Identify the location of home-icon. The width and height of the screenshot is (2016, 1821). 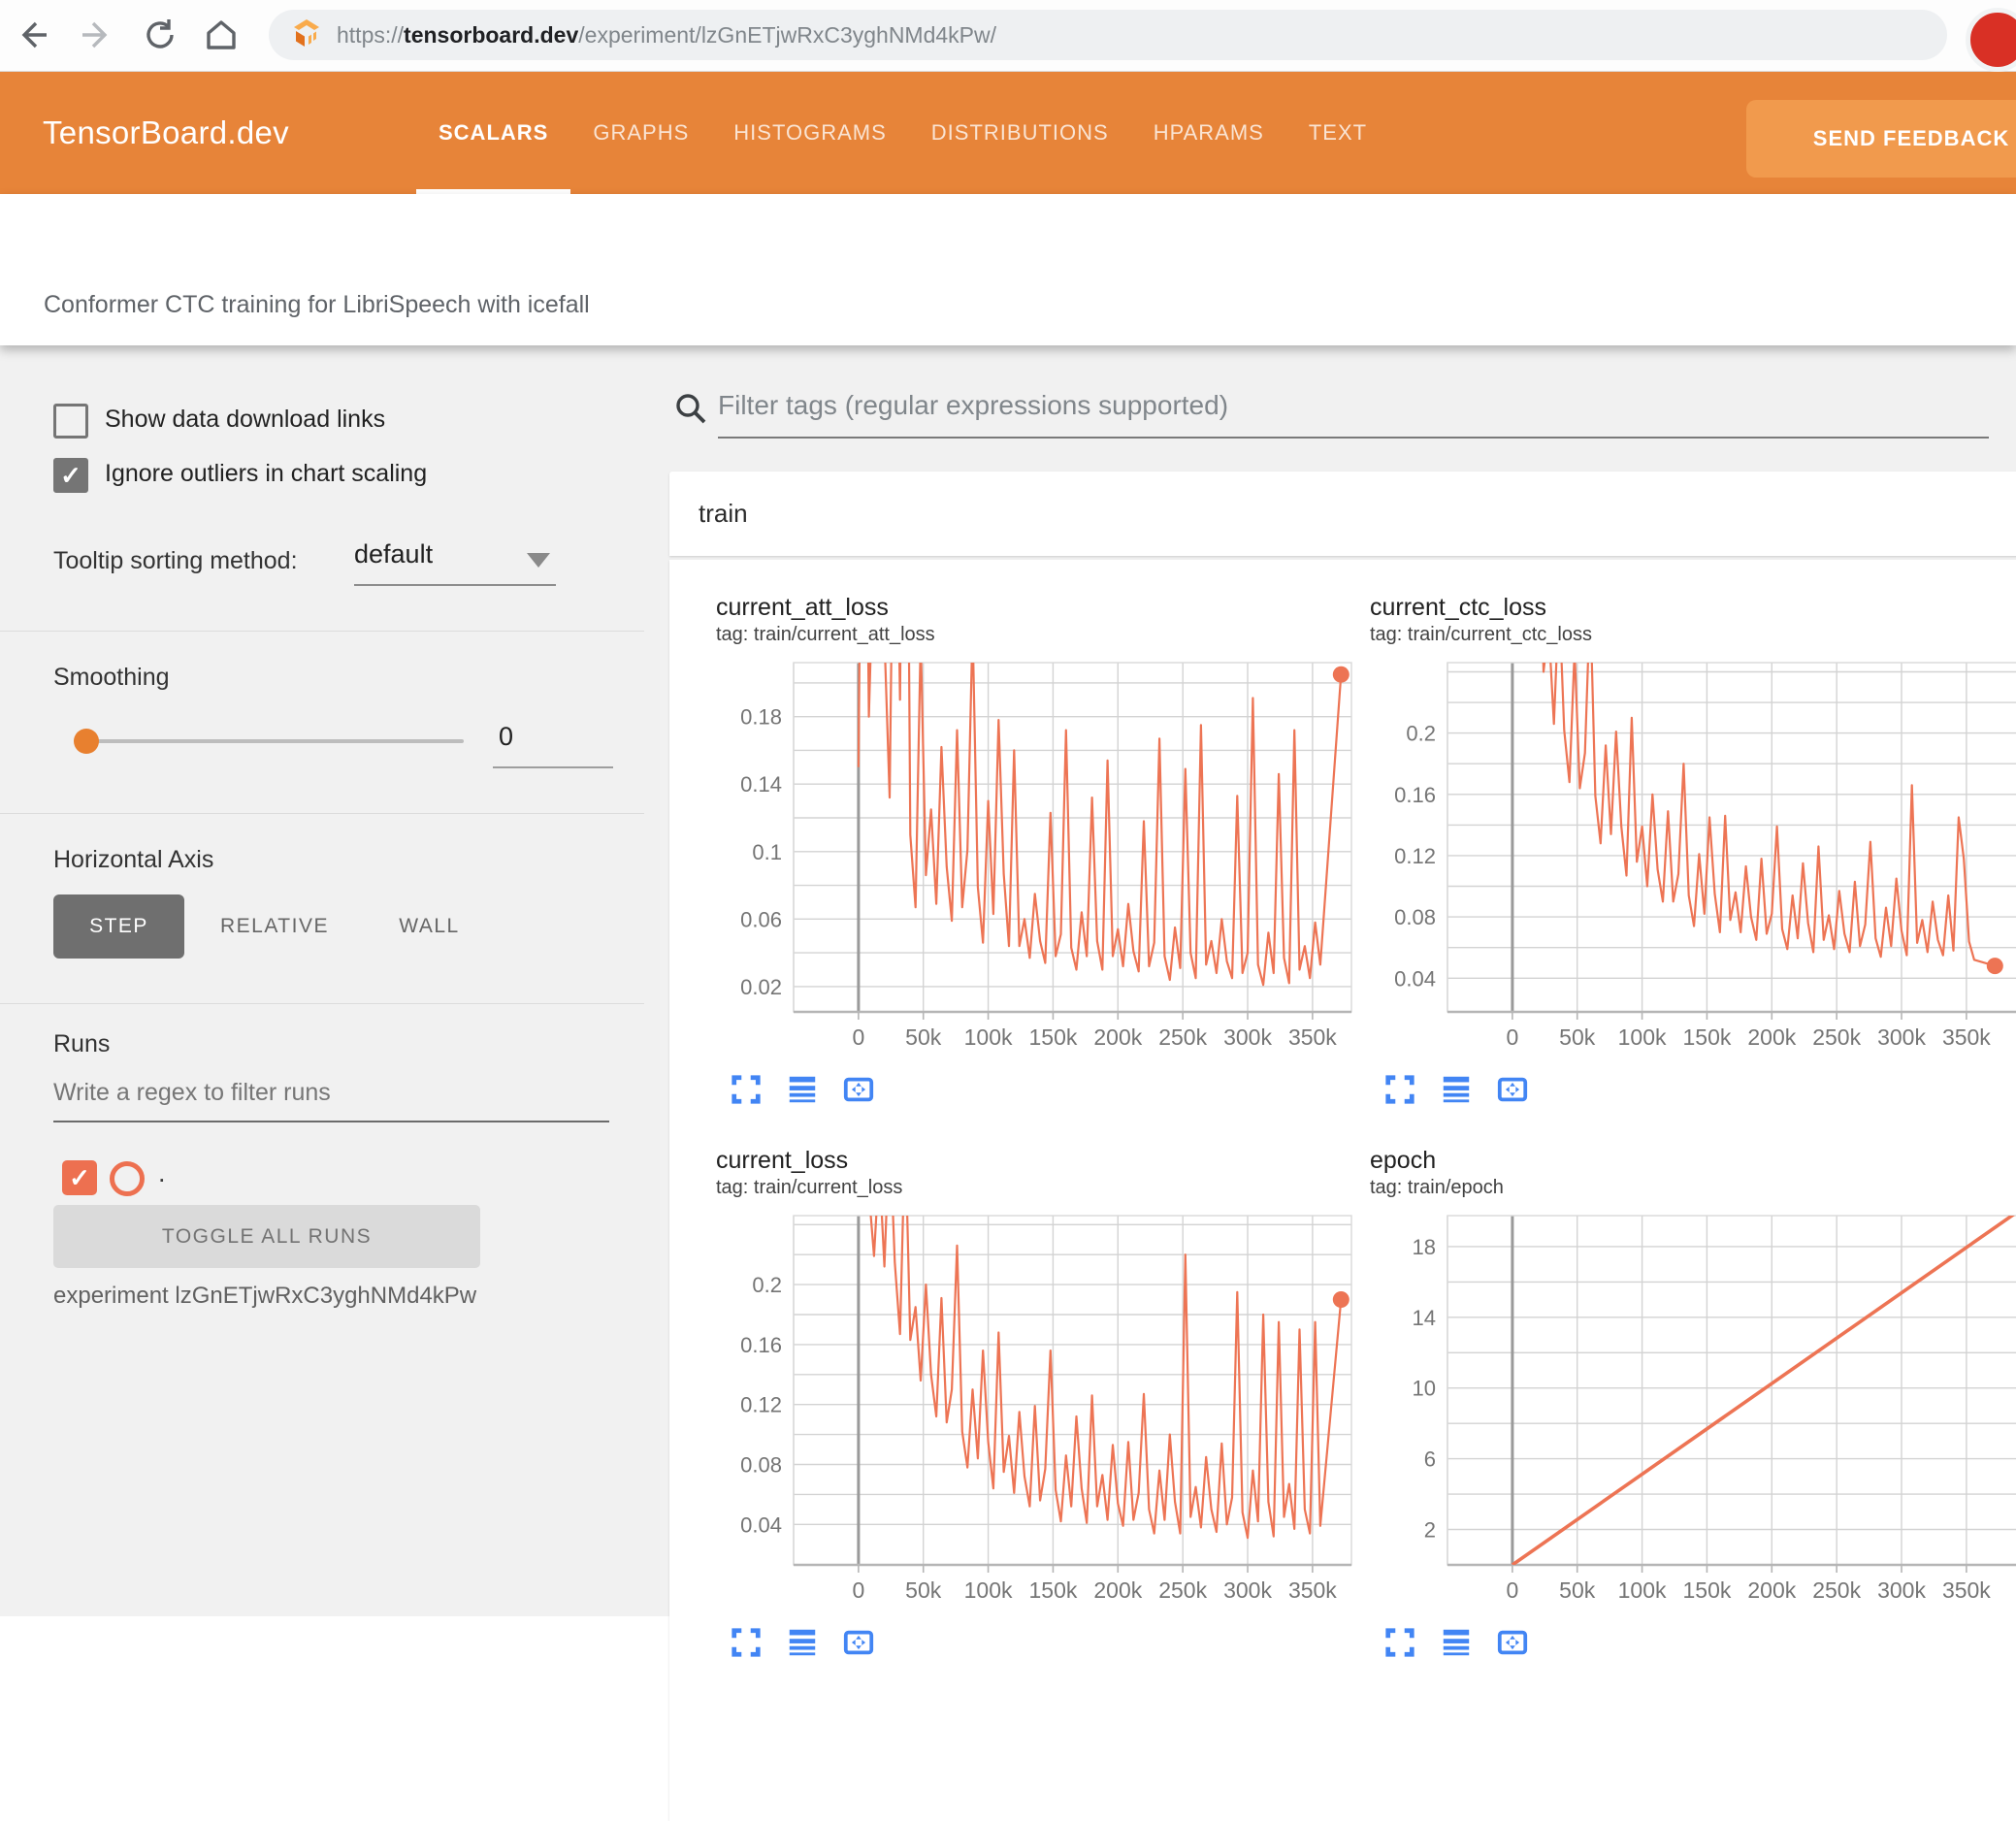
(221, 35).